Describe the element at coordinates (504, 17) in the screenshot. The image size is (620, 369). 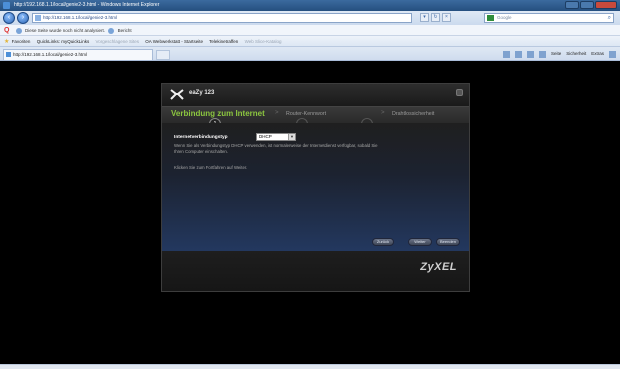
I see `search-placeholder: Google` at that location.